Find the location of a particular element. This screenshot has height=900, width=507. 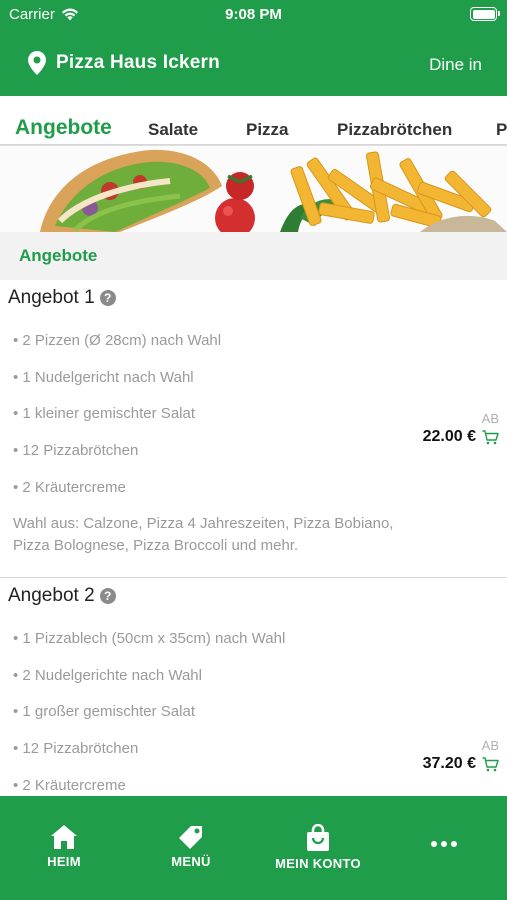

section-title: Angebote is located at coordinates (58, 255).